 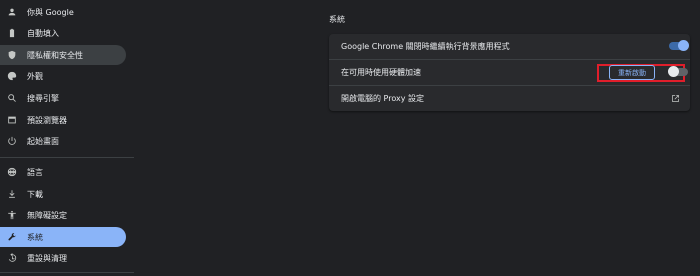 I want to click on setting-label: 開啟電腦的 Proxy 設定, so click(x=382, y=98).